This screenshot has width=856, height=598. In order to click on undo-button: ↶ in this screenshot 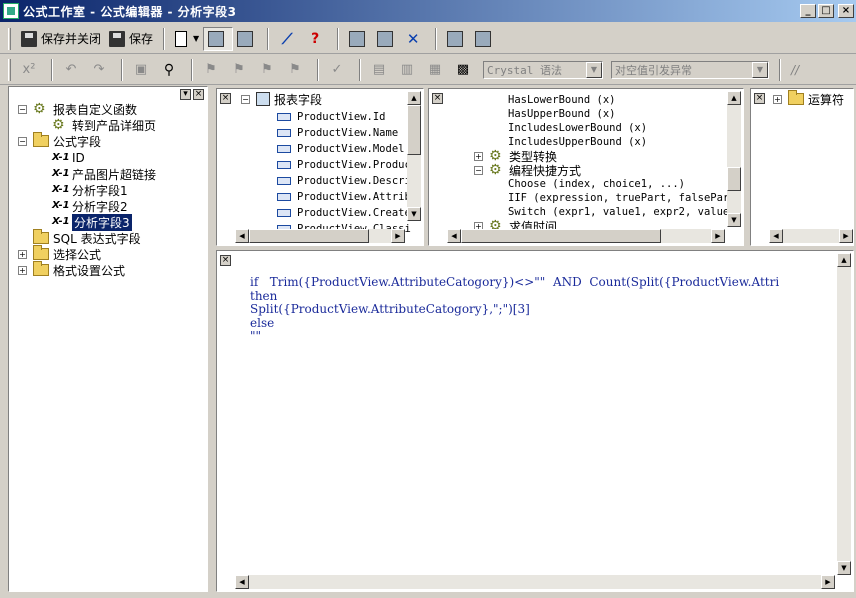, I will do `click(73, 70)`.